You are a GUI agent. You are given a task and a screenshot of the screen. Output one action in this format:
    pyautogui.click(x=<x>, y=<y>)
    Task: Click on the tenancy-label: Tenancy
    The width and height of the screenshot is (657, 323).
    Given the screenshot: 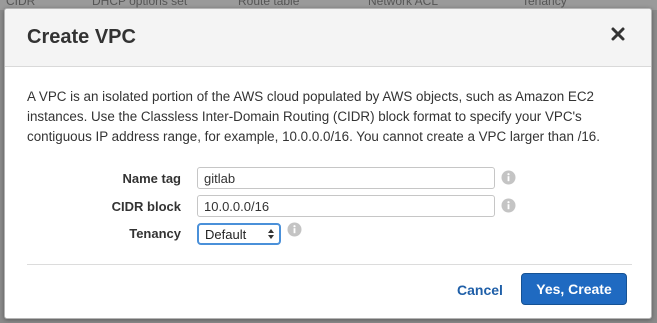 What is the action you would take?
    pyautogui.click(x=155, y=233)
    